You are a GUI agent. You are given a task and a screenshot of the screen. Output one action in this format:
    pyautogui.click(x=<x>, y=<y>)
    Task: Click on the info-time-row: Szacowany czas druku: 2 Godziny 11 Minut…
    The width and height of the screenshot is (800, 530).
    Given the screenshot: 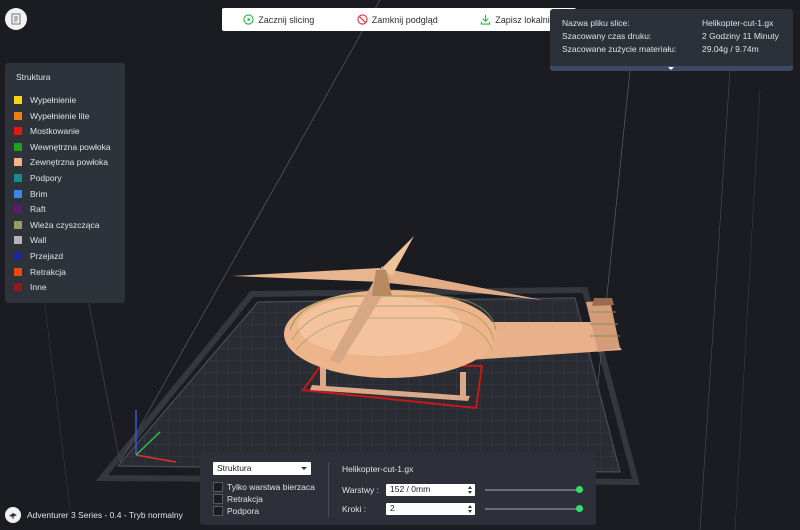 What is the action you would take?
    pyautogui.click(x=671, y=37)
    